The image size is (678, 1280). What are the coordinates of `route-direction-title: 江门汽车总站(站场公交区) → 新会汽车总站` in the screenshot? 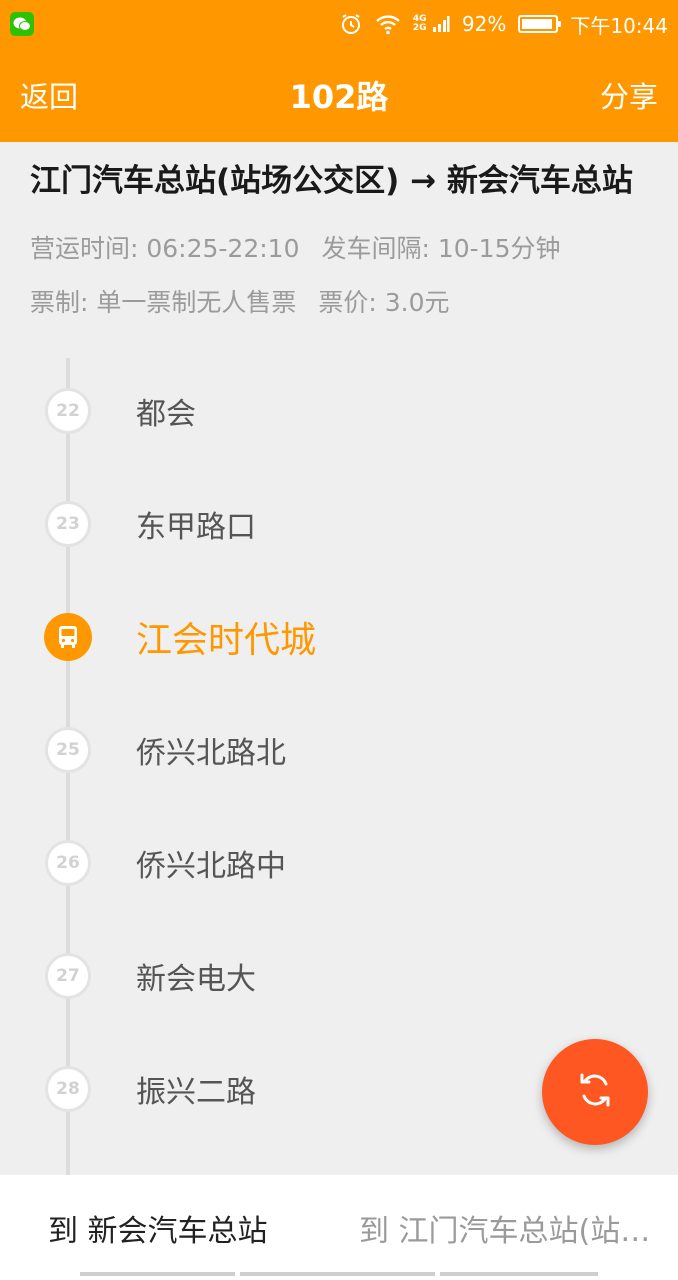 It's located at (331, 181).